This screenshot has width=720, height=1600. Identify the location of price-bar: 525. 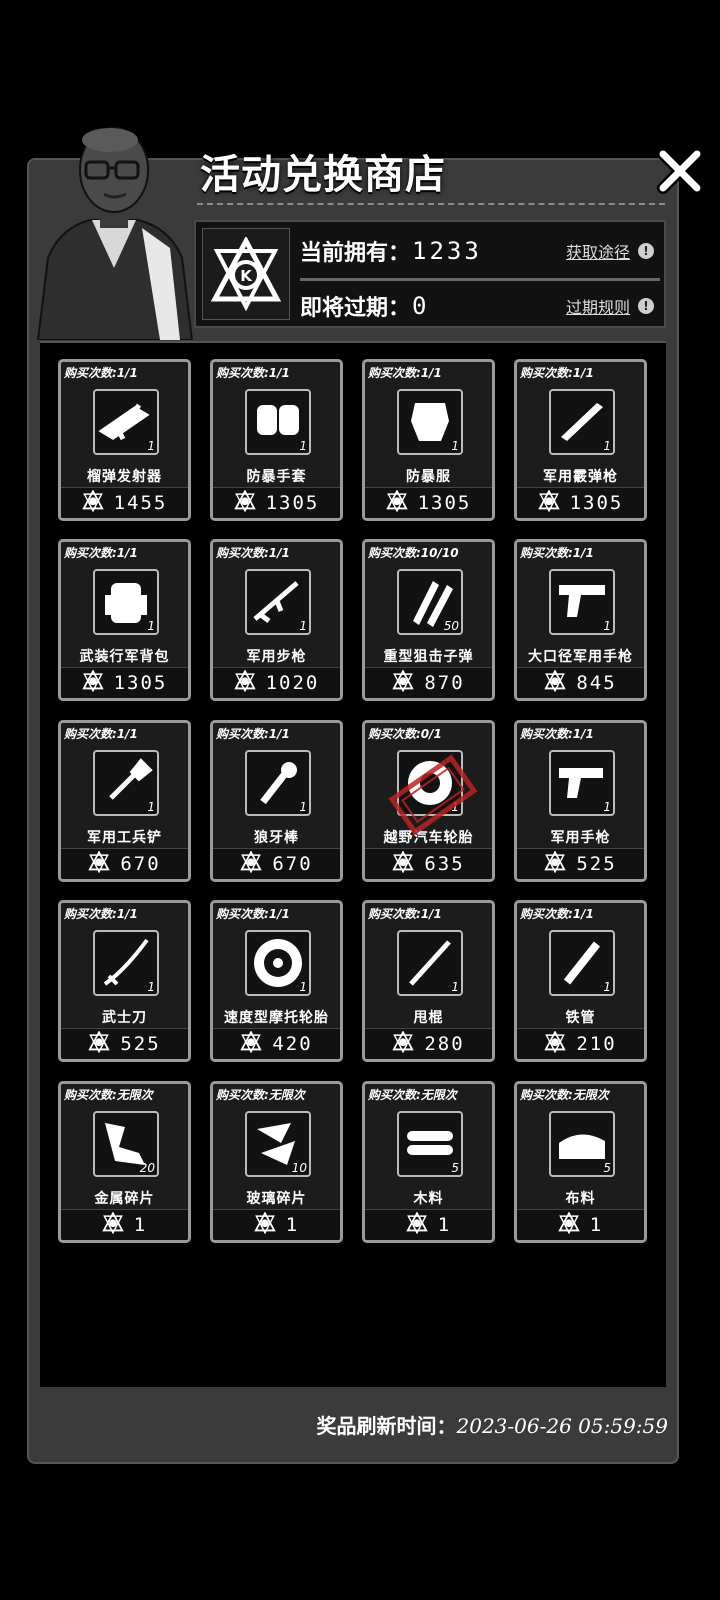
(580, 863).